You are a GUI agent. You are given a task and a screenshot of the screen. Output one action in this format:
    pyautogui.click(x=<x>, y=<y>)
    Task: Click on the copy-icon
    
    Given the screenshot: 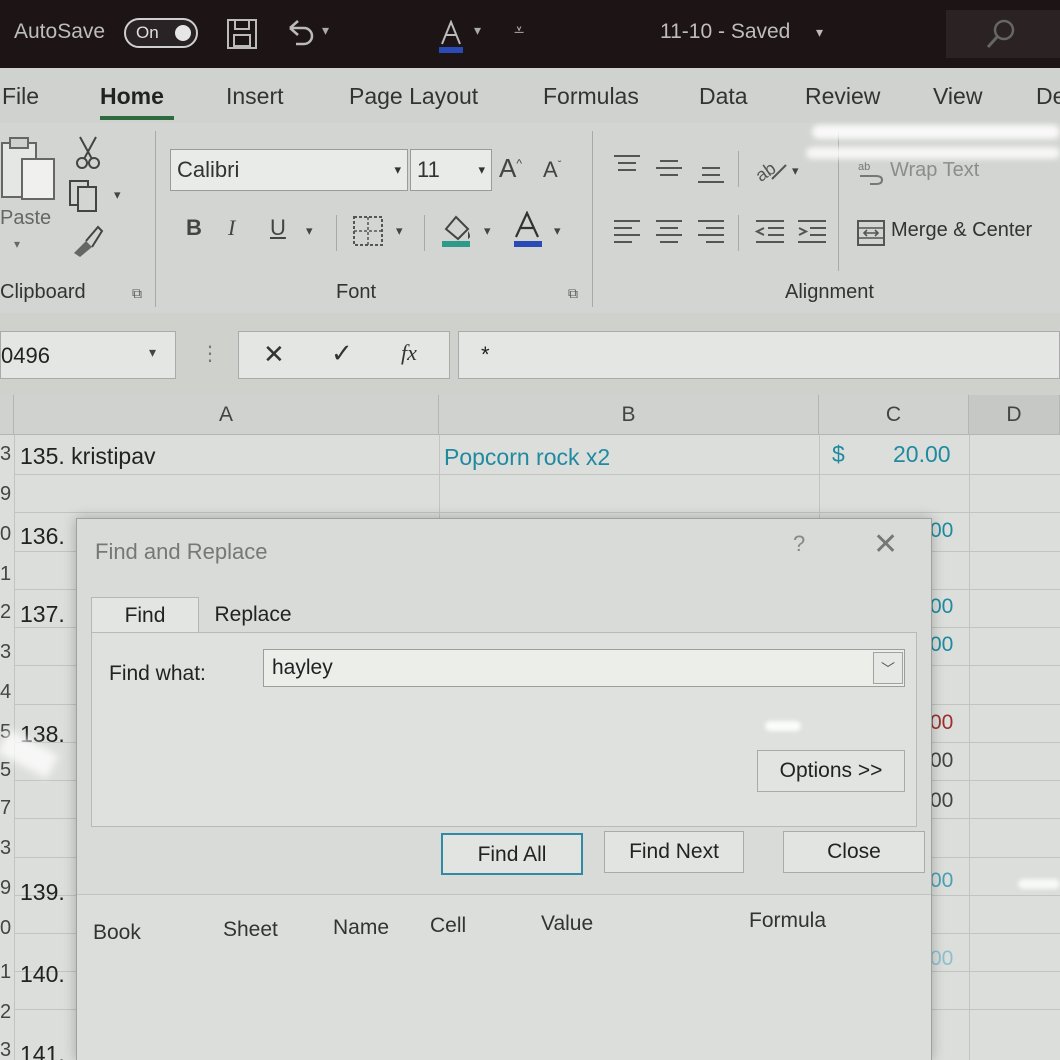 What is the action you would take?
    pyautogui.click(x=85, y=196)
    